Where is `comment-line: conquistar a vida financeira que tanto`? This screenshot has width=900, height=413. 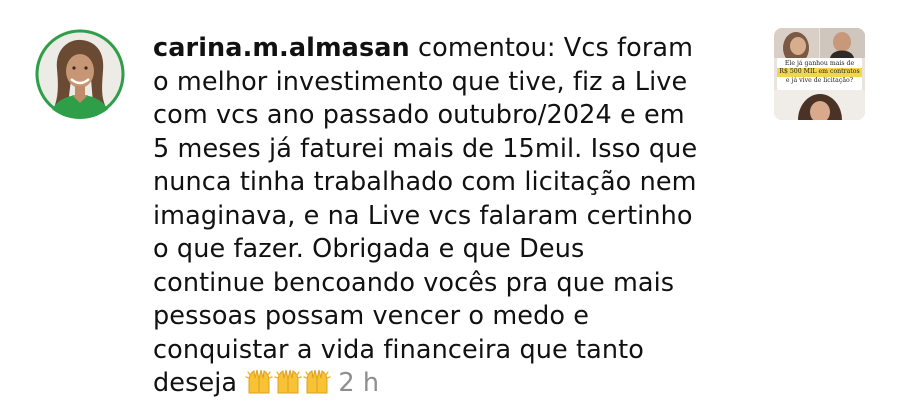
comment-line: conquistar a vida financeira que tanto is located at coordinates (398, 349).